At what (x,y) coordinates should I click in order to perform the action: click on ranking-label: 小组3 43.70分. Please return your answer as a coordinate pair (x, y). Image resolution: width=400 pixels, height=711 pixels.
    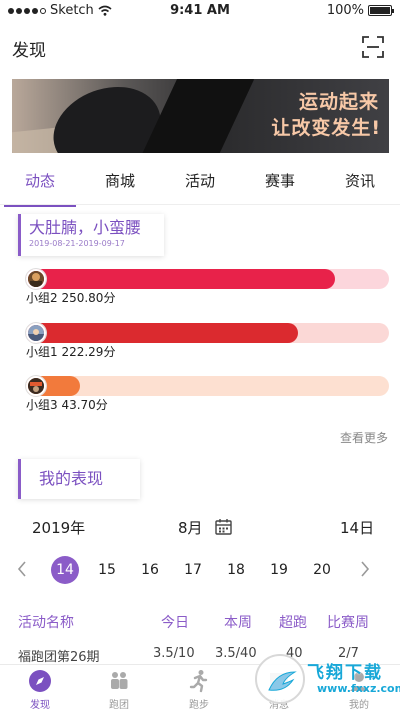
    Looking at the image, I should click on (67, 405).